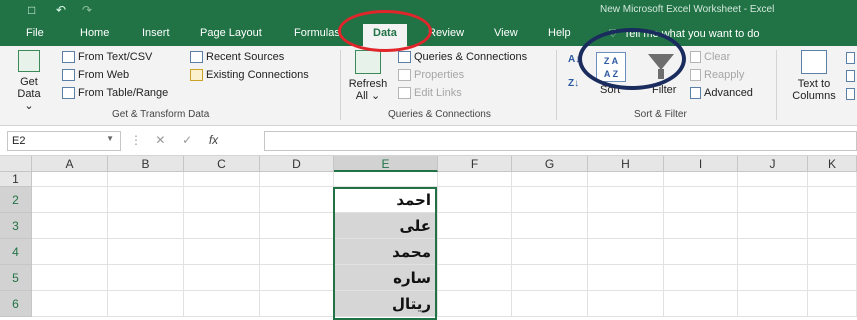 This screenshot has width=857, height=320. I want to click on column-header-k: K, so click(832, 164).